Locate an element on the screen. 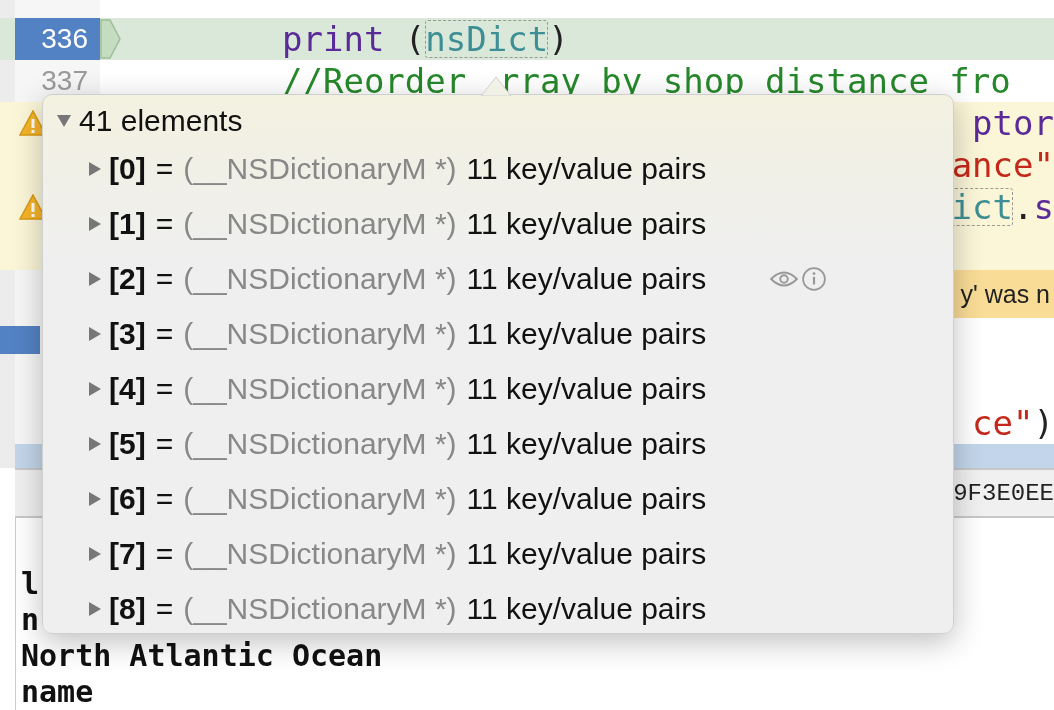  line-number: 337 is located at coordinates (64, 81).